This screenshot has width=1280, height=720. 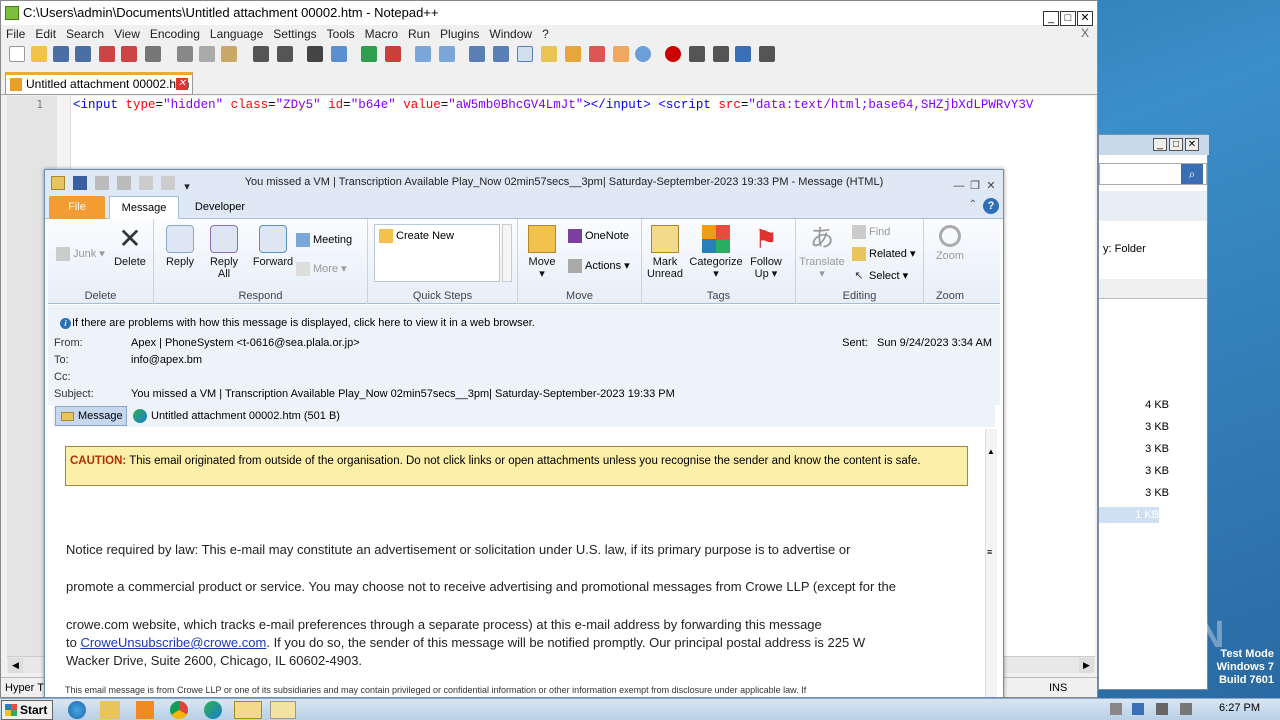 I want to click on onenote-button: OneNote, so click(x=598, y=236).